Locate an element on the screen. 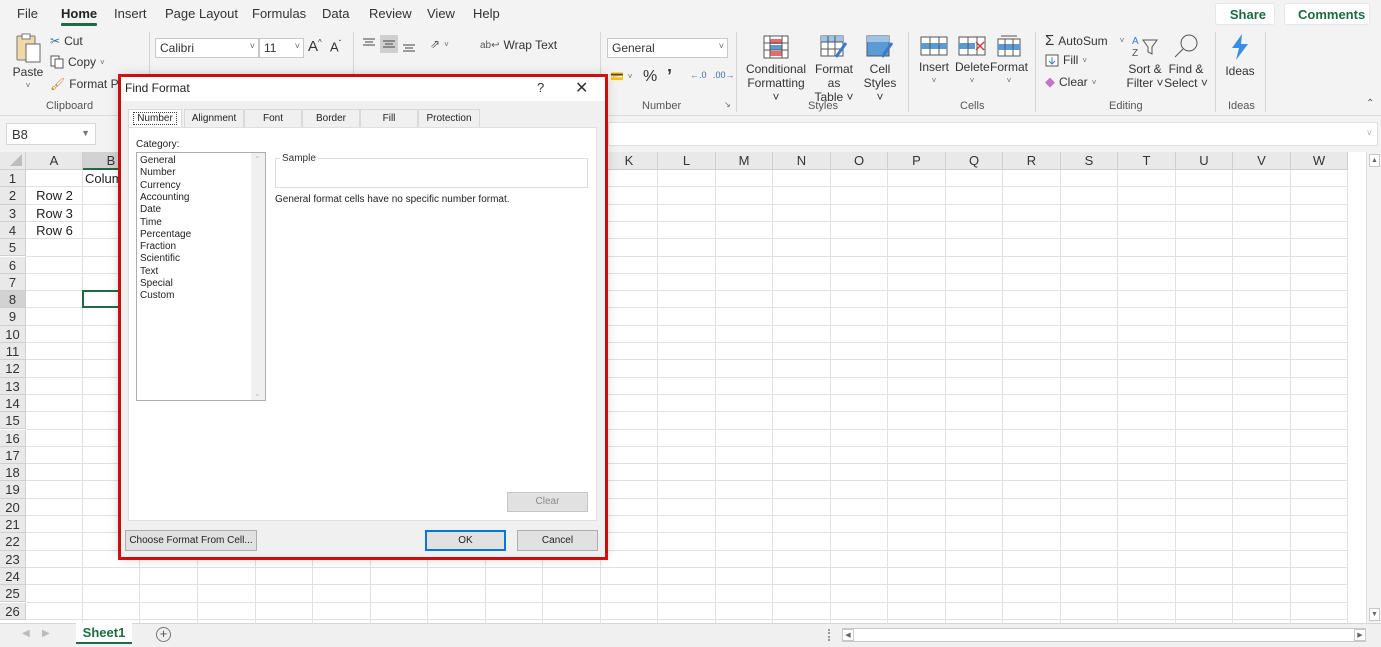 Image resolution: width=1381 pixels, height=647 pixels. category-item-fraction: Fraction is located at coordinates (158, 247).